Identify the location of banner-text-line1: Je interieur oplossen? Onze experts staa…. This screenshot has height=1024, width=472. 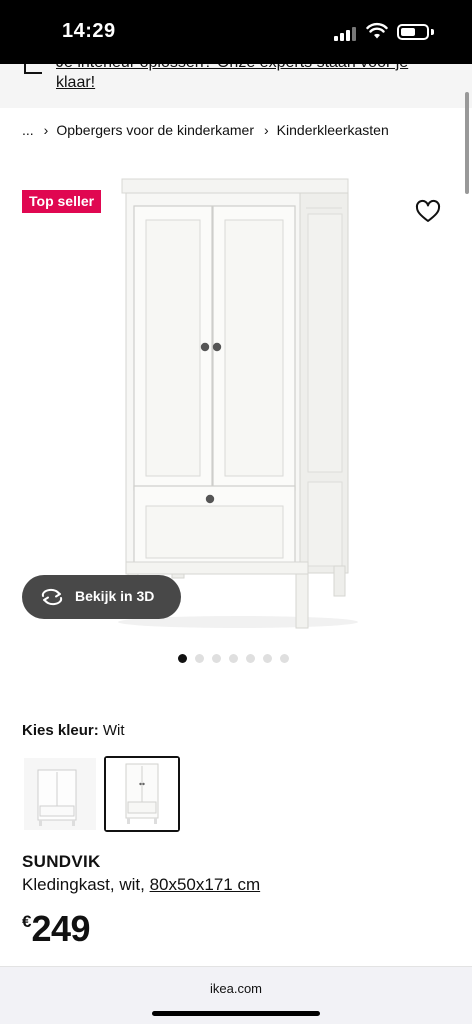
(256, 68).